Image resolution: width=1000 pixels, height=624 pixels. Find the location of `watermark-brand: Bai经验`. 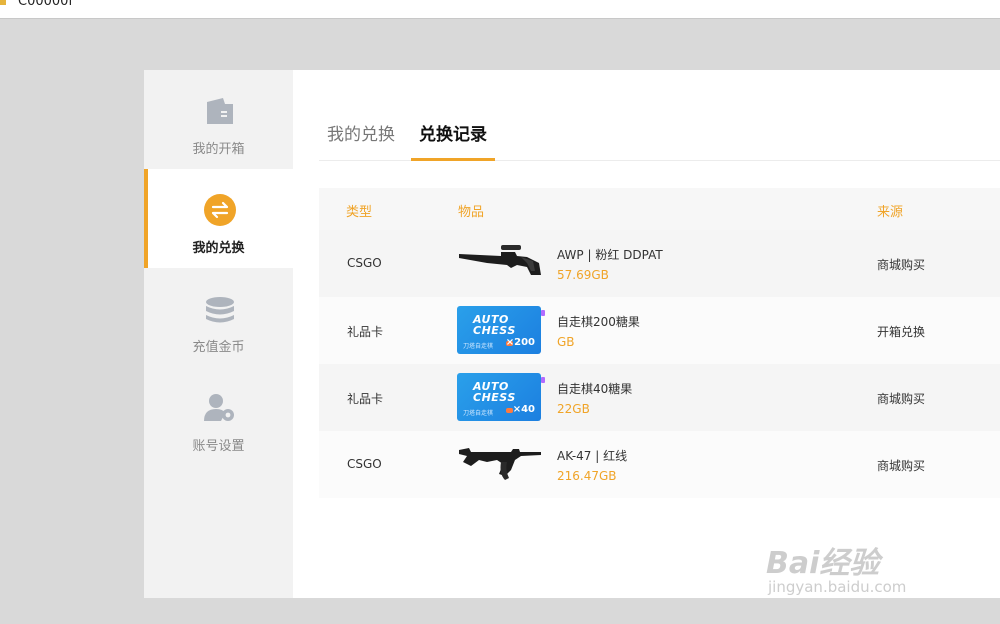

watermark-brand: Bai经验 is located at coordinates (823, 563).